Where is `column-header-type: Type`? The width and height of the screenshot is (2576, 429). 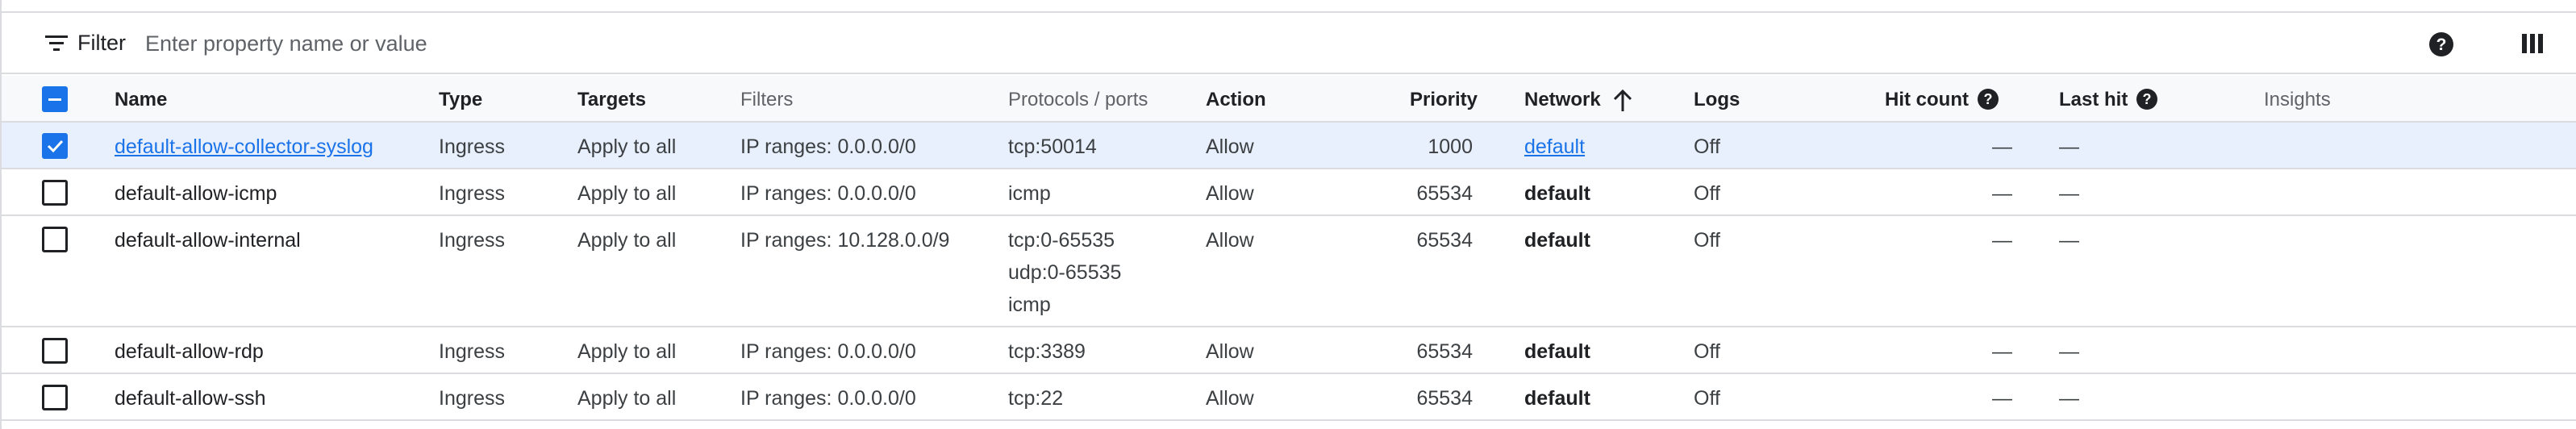
column-header-type: Type is located at coordinates (460, 100).